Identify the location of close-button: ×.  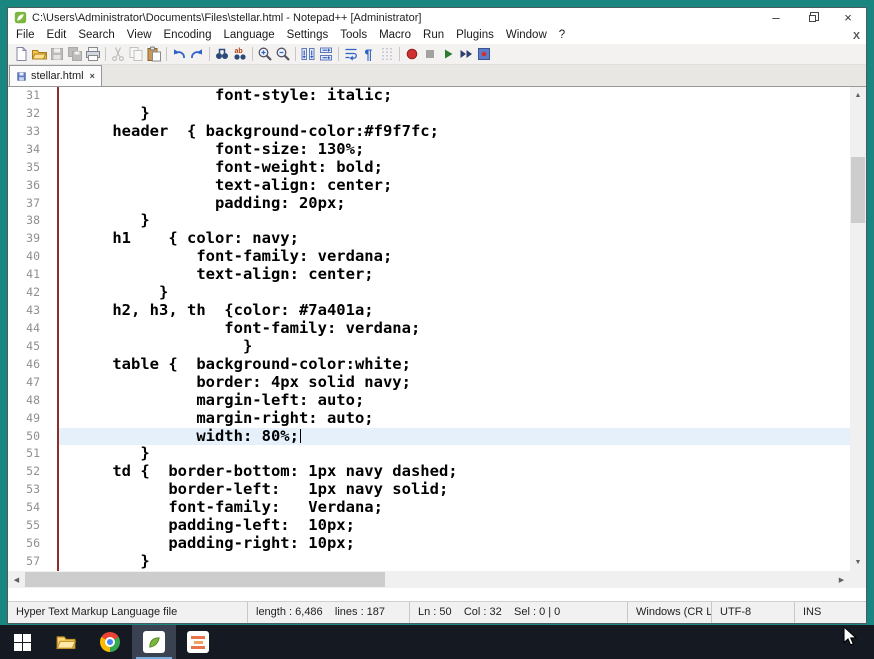
(848, 17).